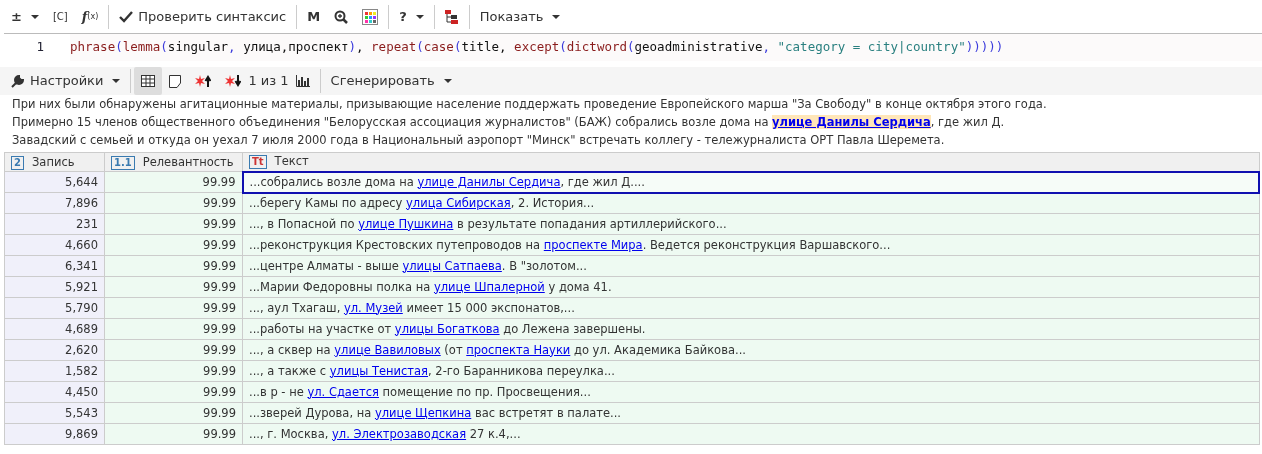  I want to click on table-cell: 4,689, so click(54, 329).